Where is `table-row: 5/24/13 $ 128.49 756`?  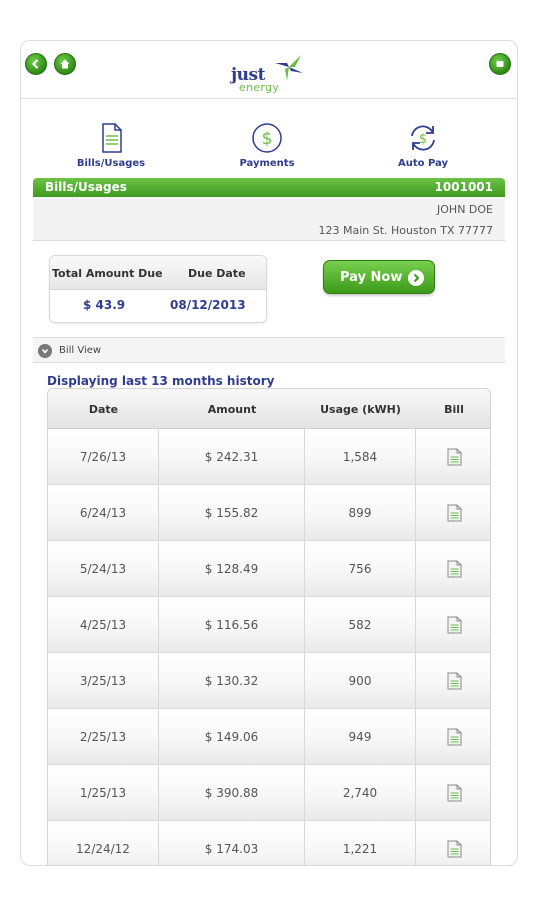
table-row: 5/24/13 $ 128.49 756 is located at coordinates (269, 569).